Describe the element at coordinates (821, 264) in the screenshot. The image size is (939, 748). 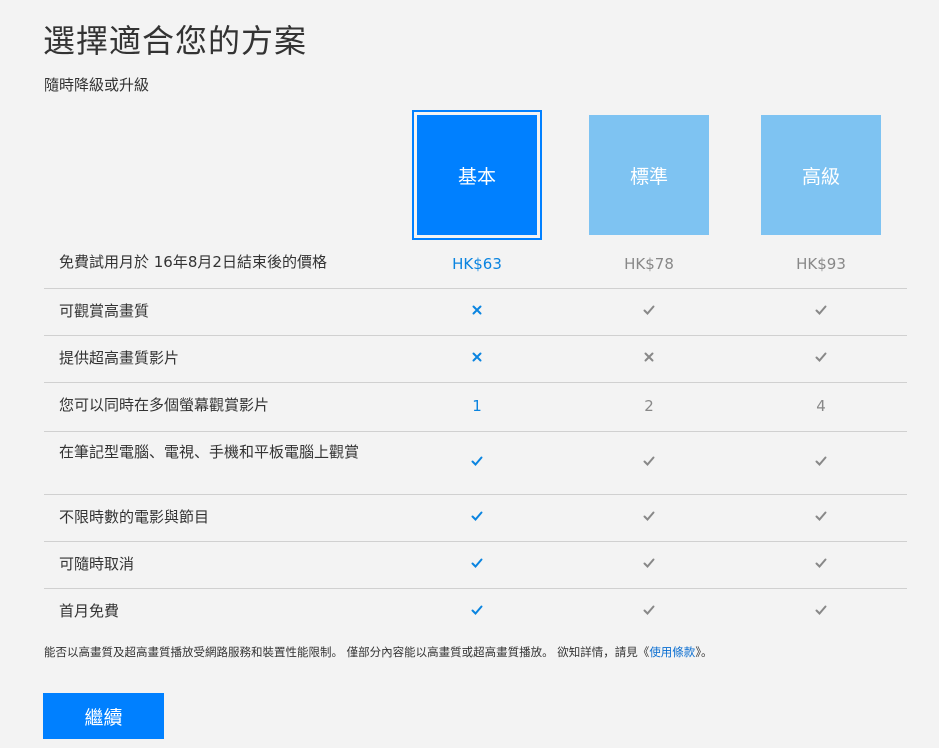
I see `price-premium: HK$93` at that location.